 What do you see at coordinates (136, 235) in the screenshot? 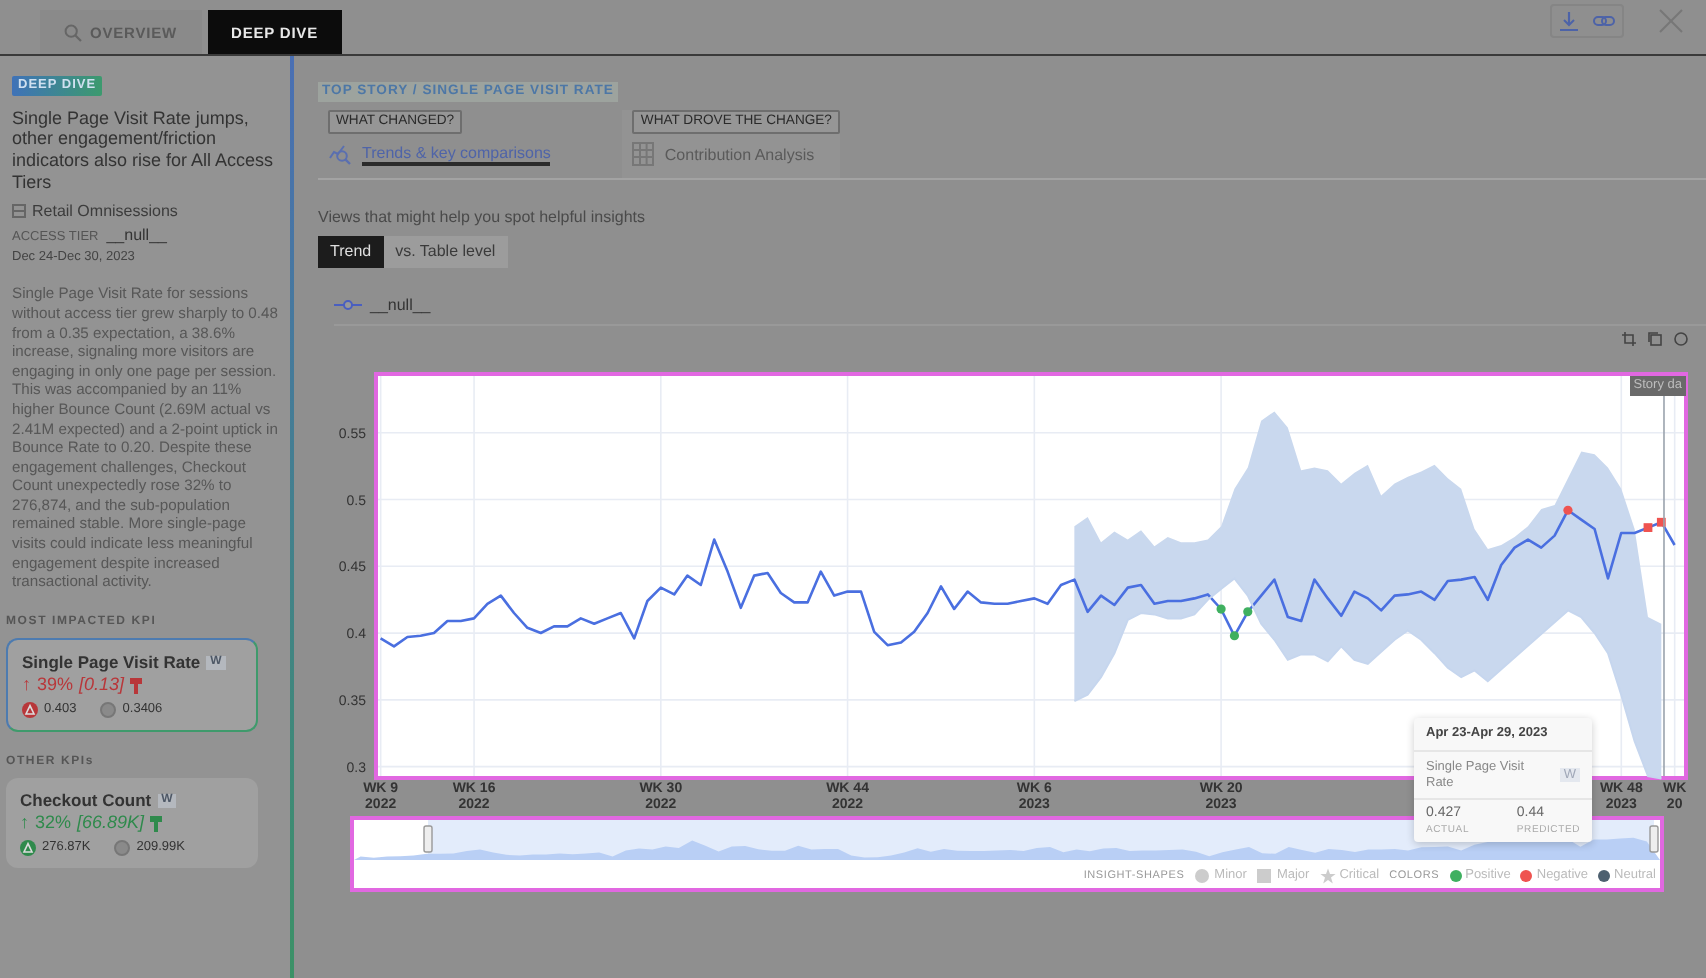
I see `filter-value: __null__` at bounding box center [136, 235].